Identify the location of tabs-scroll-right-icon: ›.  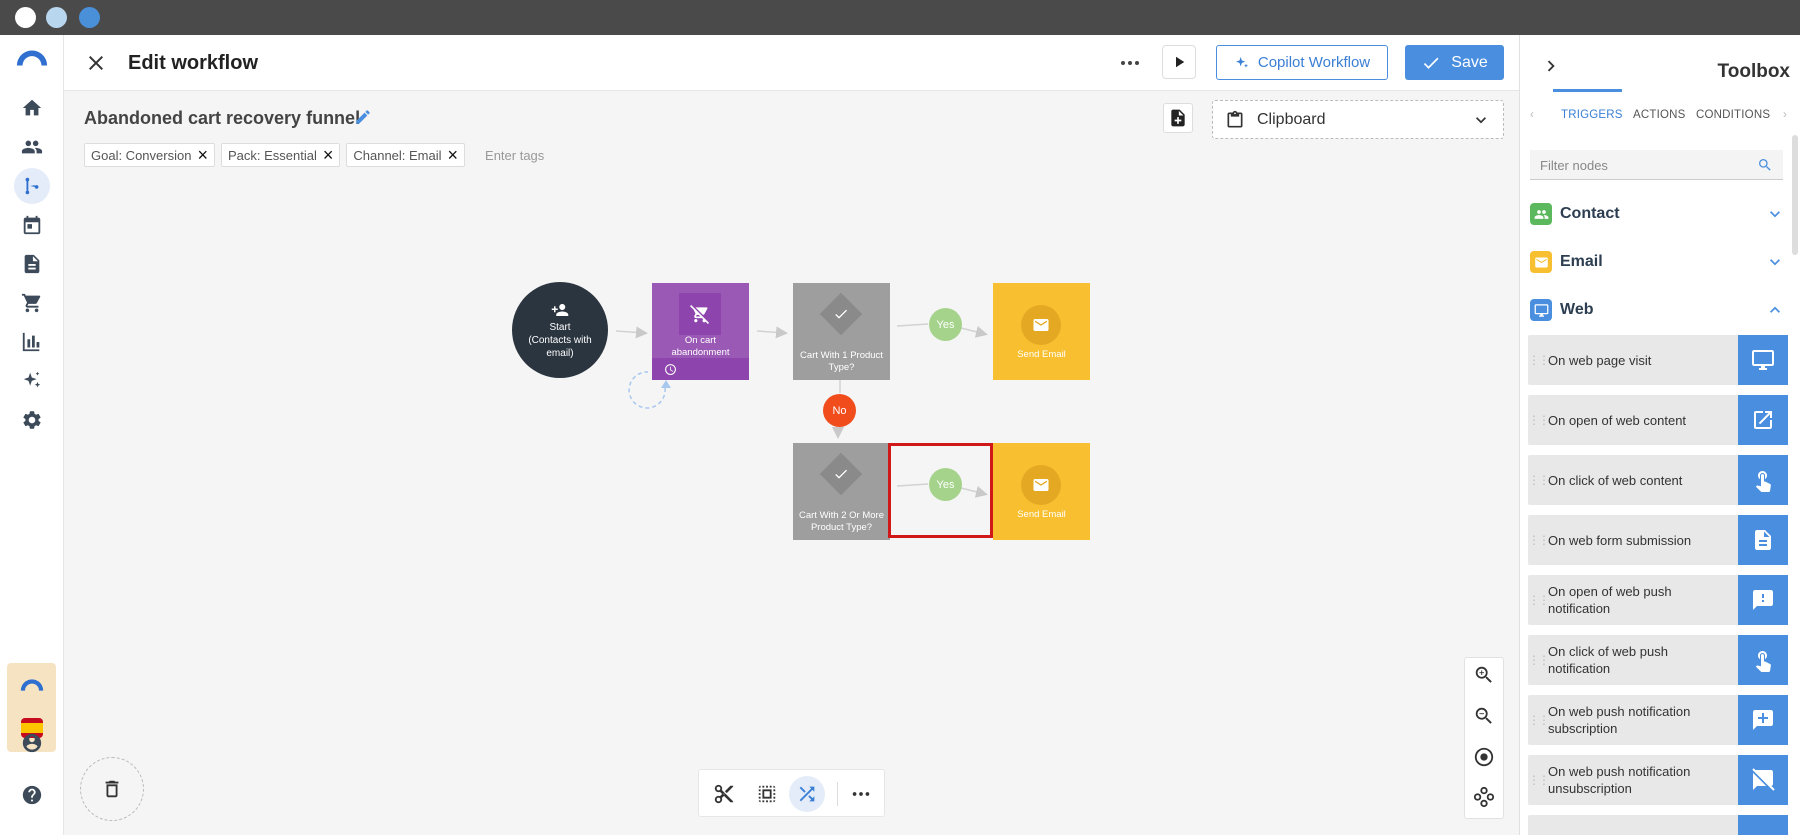
(1785, 115).